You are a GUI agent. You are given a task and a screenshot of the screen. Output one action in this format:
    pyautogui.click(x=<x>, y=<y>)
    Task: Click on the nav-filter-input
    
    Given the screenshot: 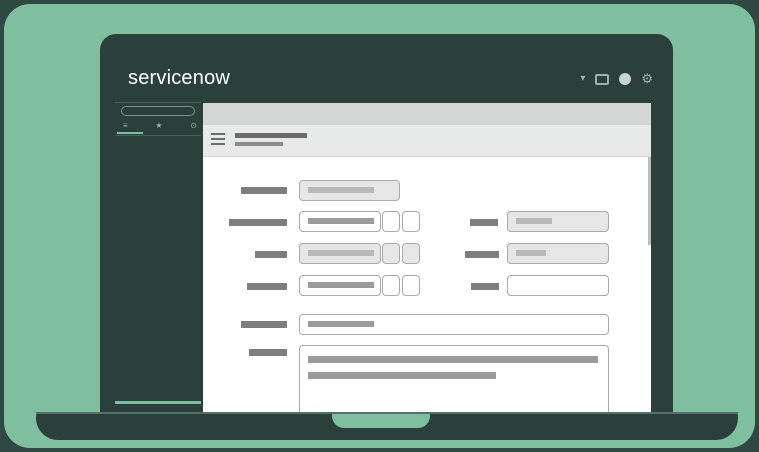 What is the action you would take?
    pyautogui.click(x=158, y=111)
    